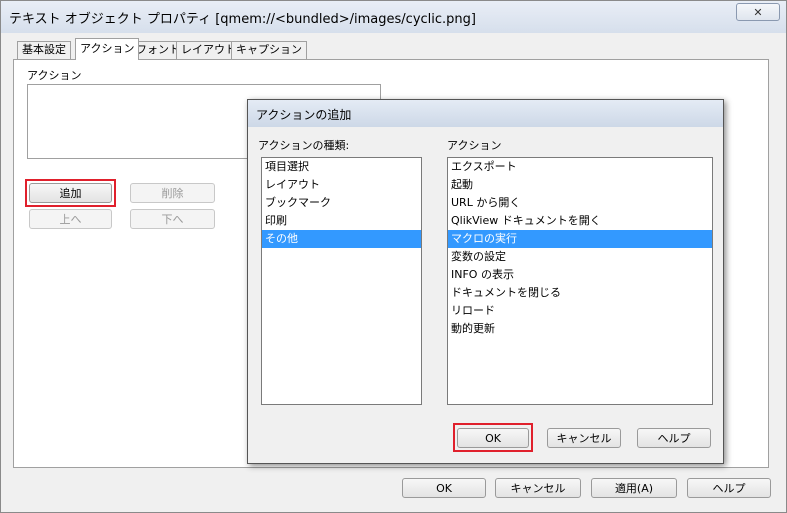 Image resolution: width=787 pixels, height=513 pixels. I want to click on list-item: QlikView ドキュメントを開く, so click(580, 221).